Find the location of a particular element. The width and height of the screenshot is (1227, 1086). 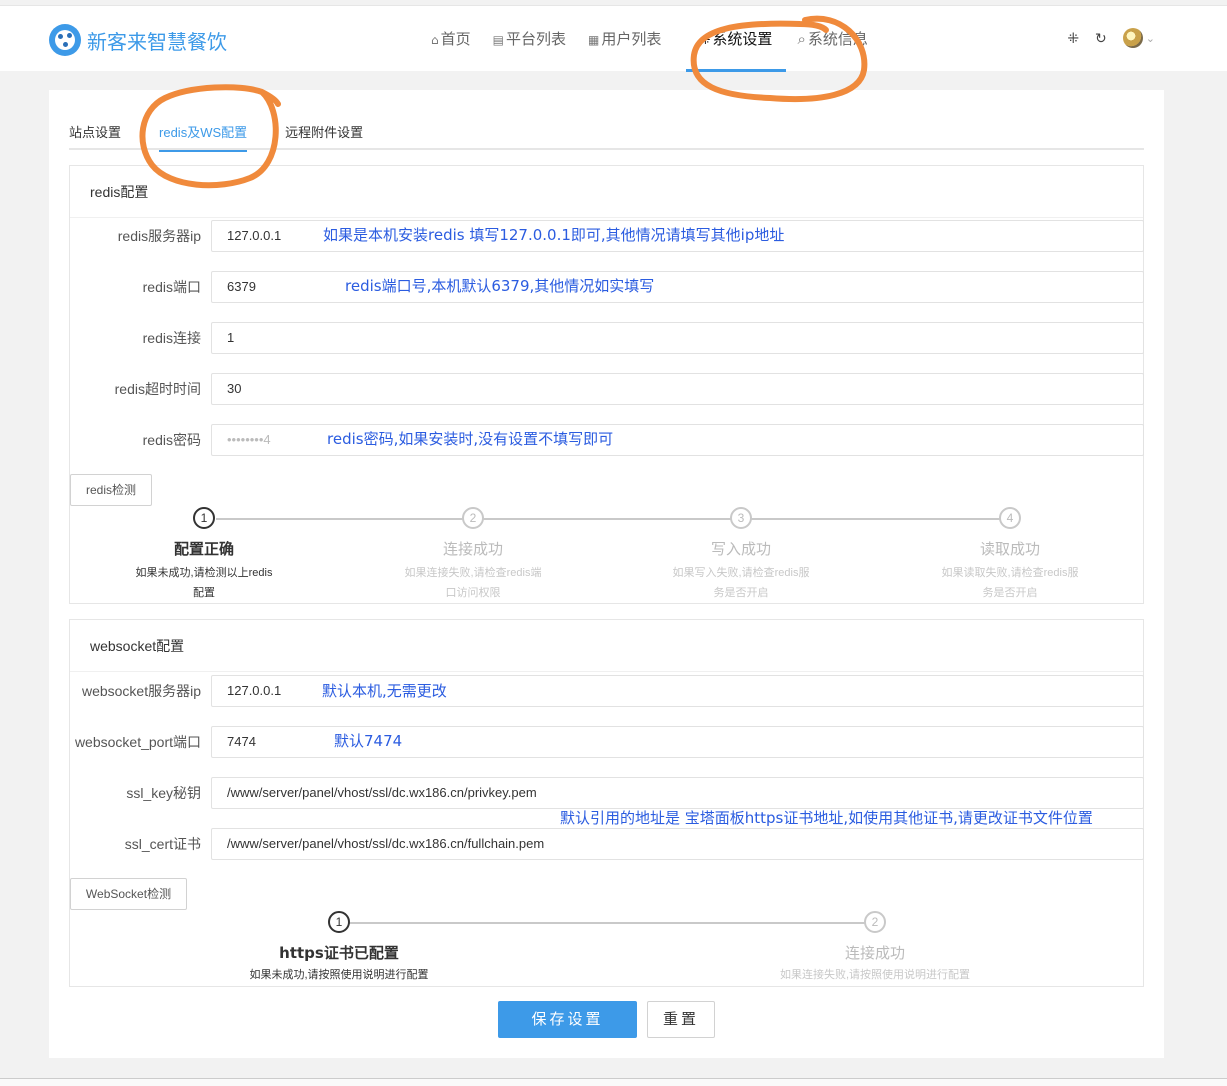

redis-password-note: redis密码,如果安装时,没有设置不填写即可 is located at coordinates (470, 439).